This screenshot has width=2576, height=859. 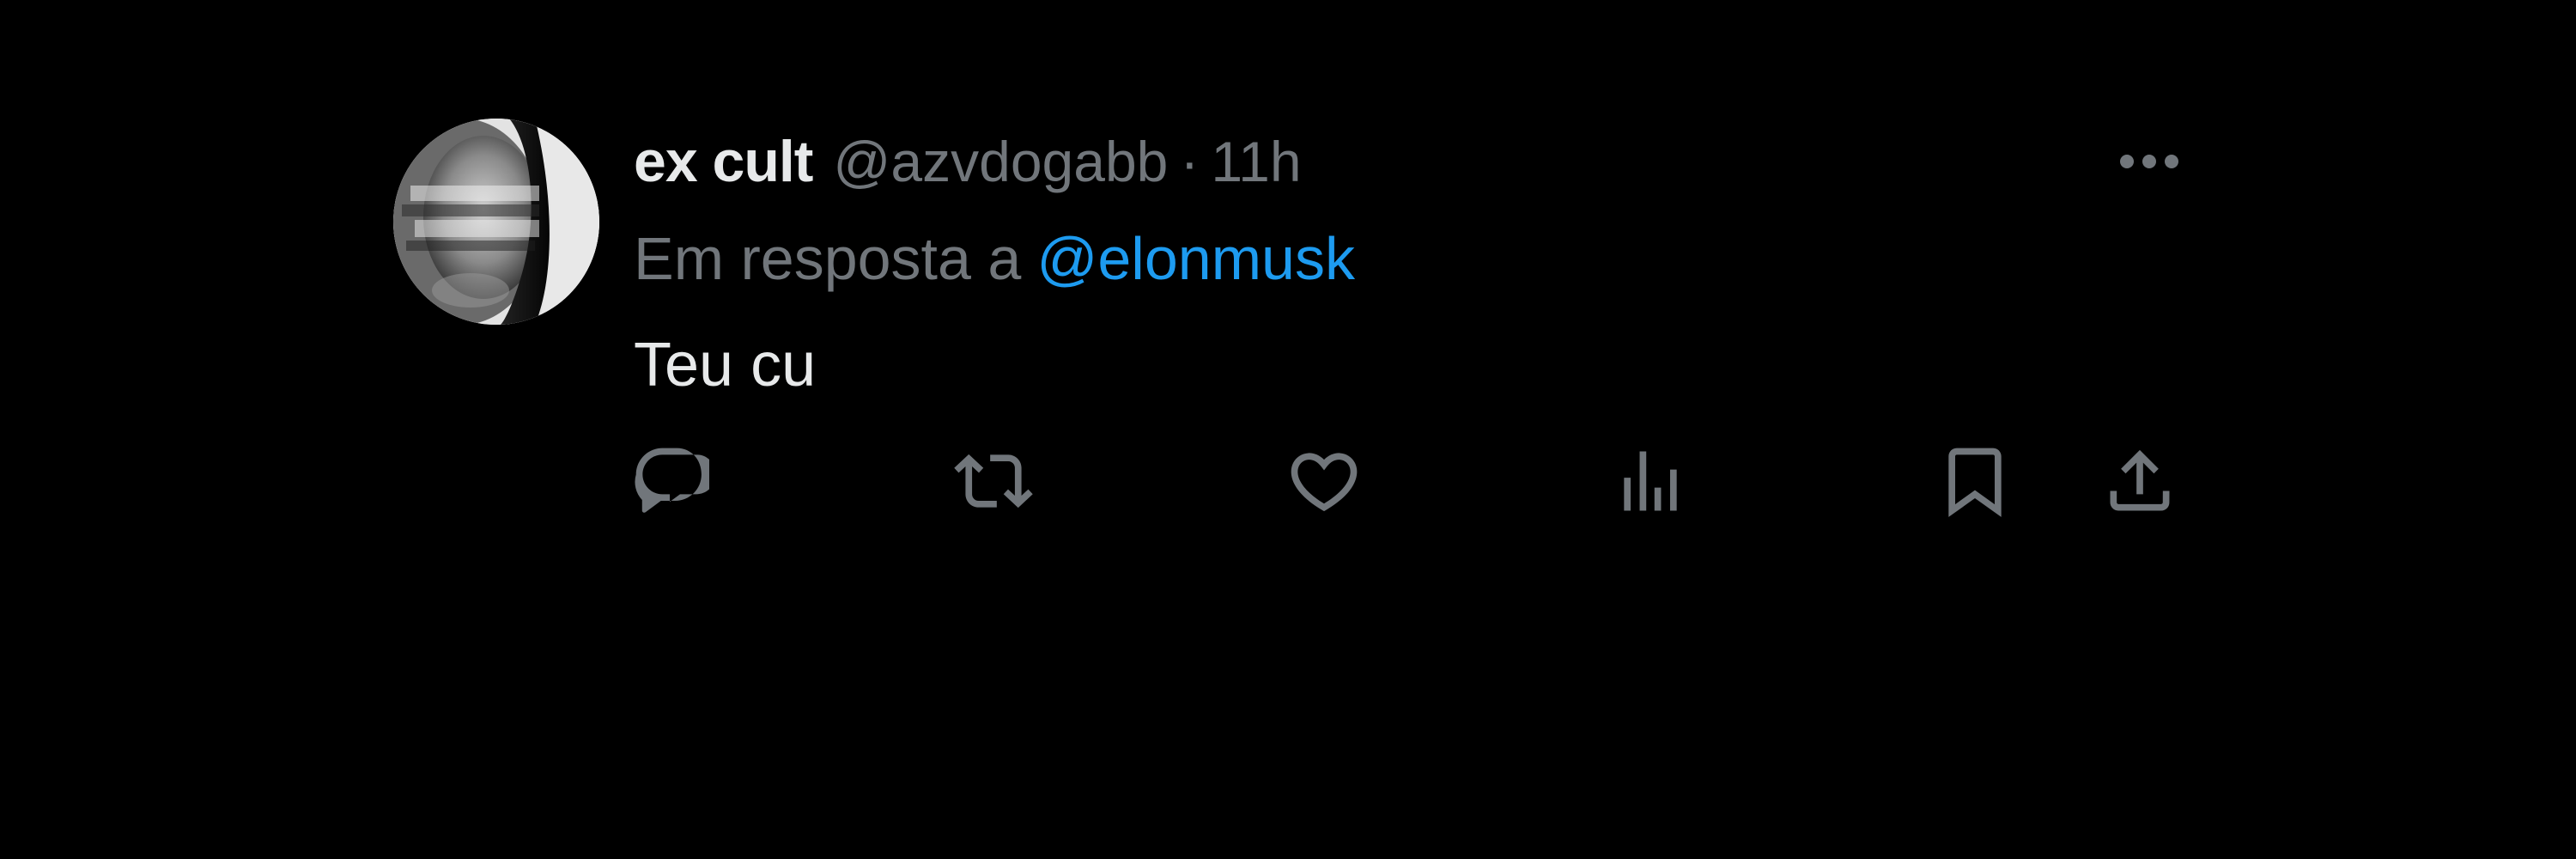 I want to click on views-icon, so click(x=1650, y=481).